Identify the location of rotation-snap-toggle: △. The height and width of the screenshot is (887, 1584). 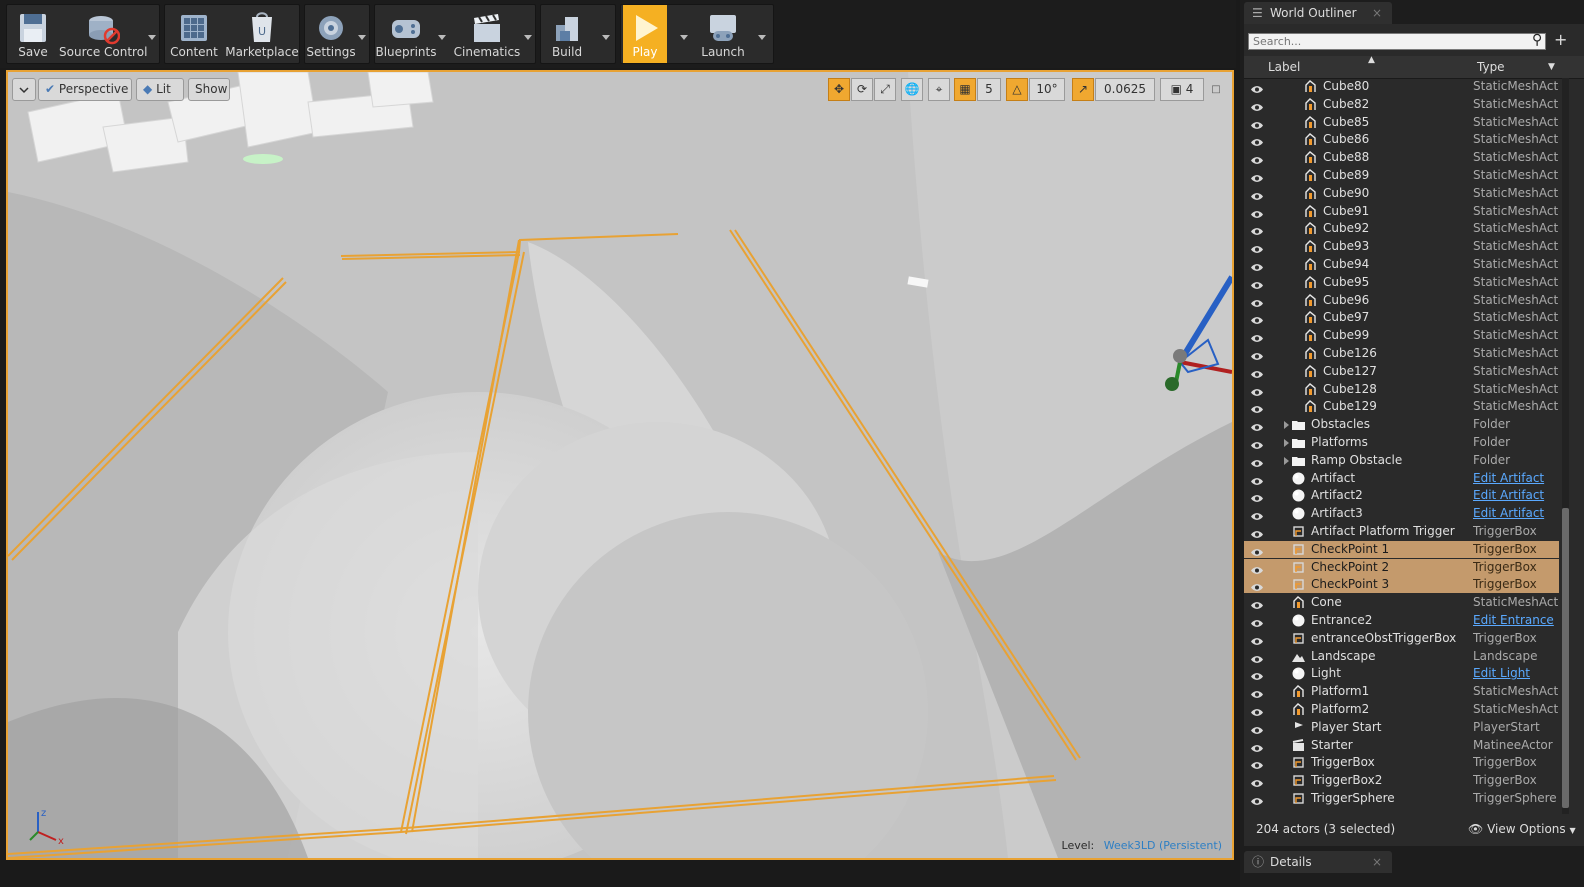
(1017, 89).